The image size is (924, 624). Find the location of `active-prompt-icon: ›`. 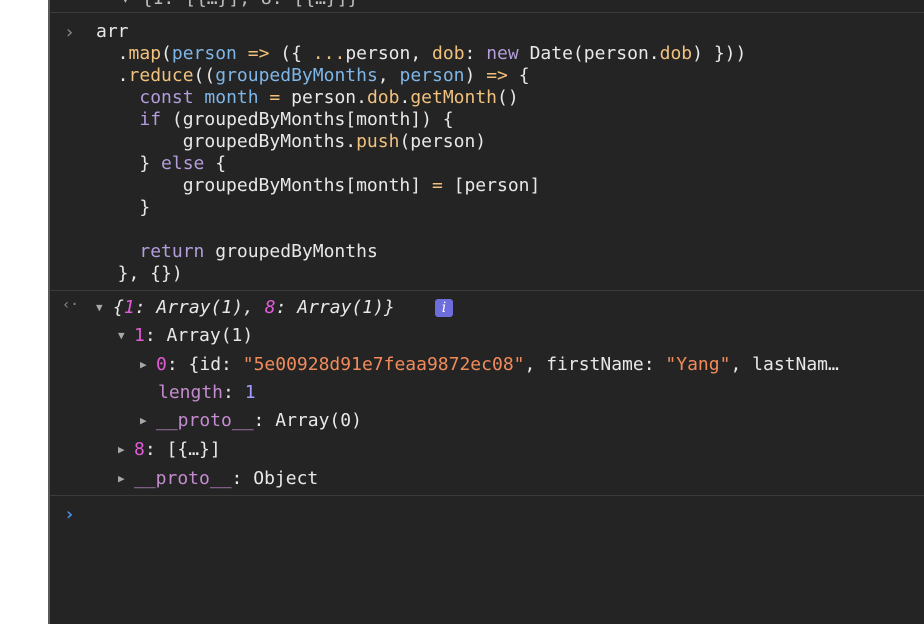

active-prompt-icon: › is located at coordinates (69, 514).